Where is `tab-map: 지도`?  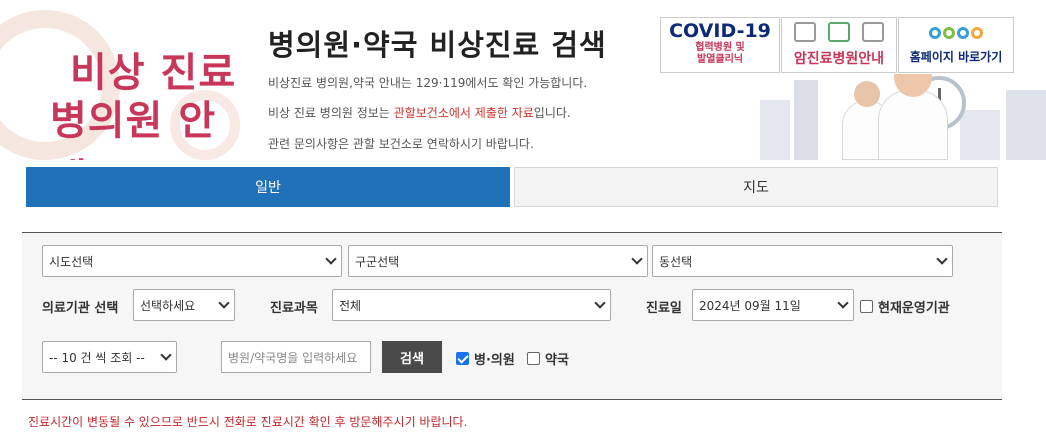 tab-map: 지도 is located at coordinates (756, 187).